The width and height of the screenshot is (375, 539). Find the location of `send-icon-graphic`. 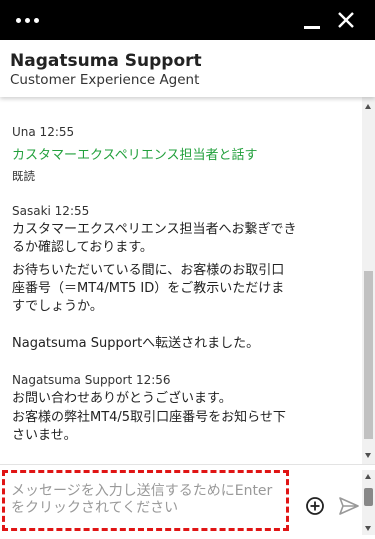

send-icon-graphic is located at coordinates (349, 506).